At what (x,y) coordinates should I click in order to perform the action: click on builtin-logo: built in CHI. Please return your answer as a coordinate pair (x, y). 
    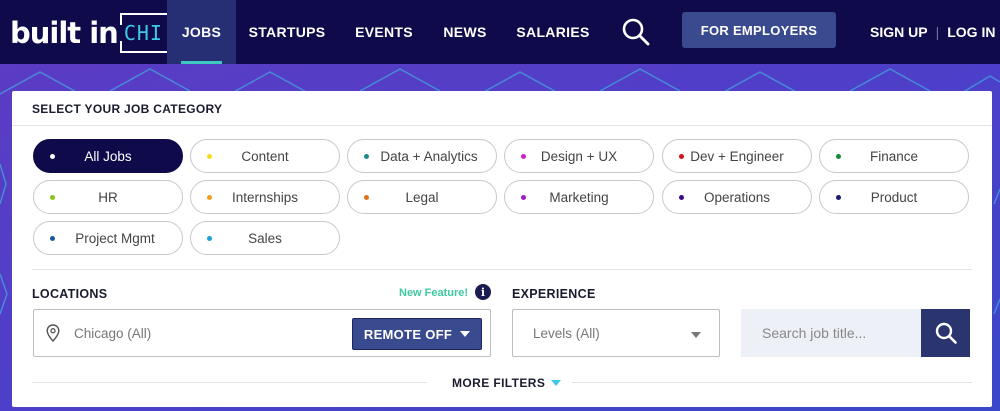
    Looking at the image, I should click on (90, 33).